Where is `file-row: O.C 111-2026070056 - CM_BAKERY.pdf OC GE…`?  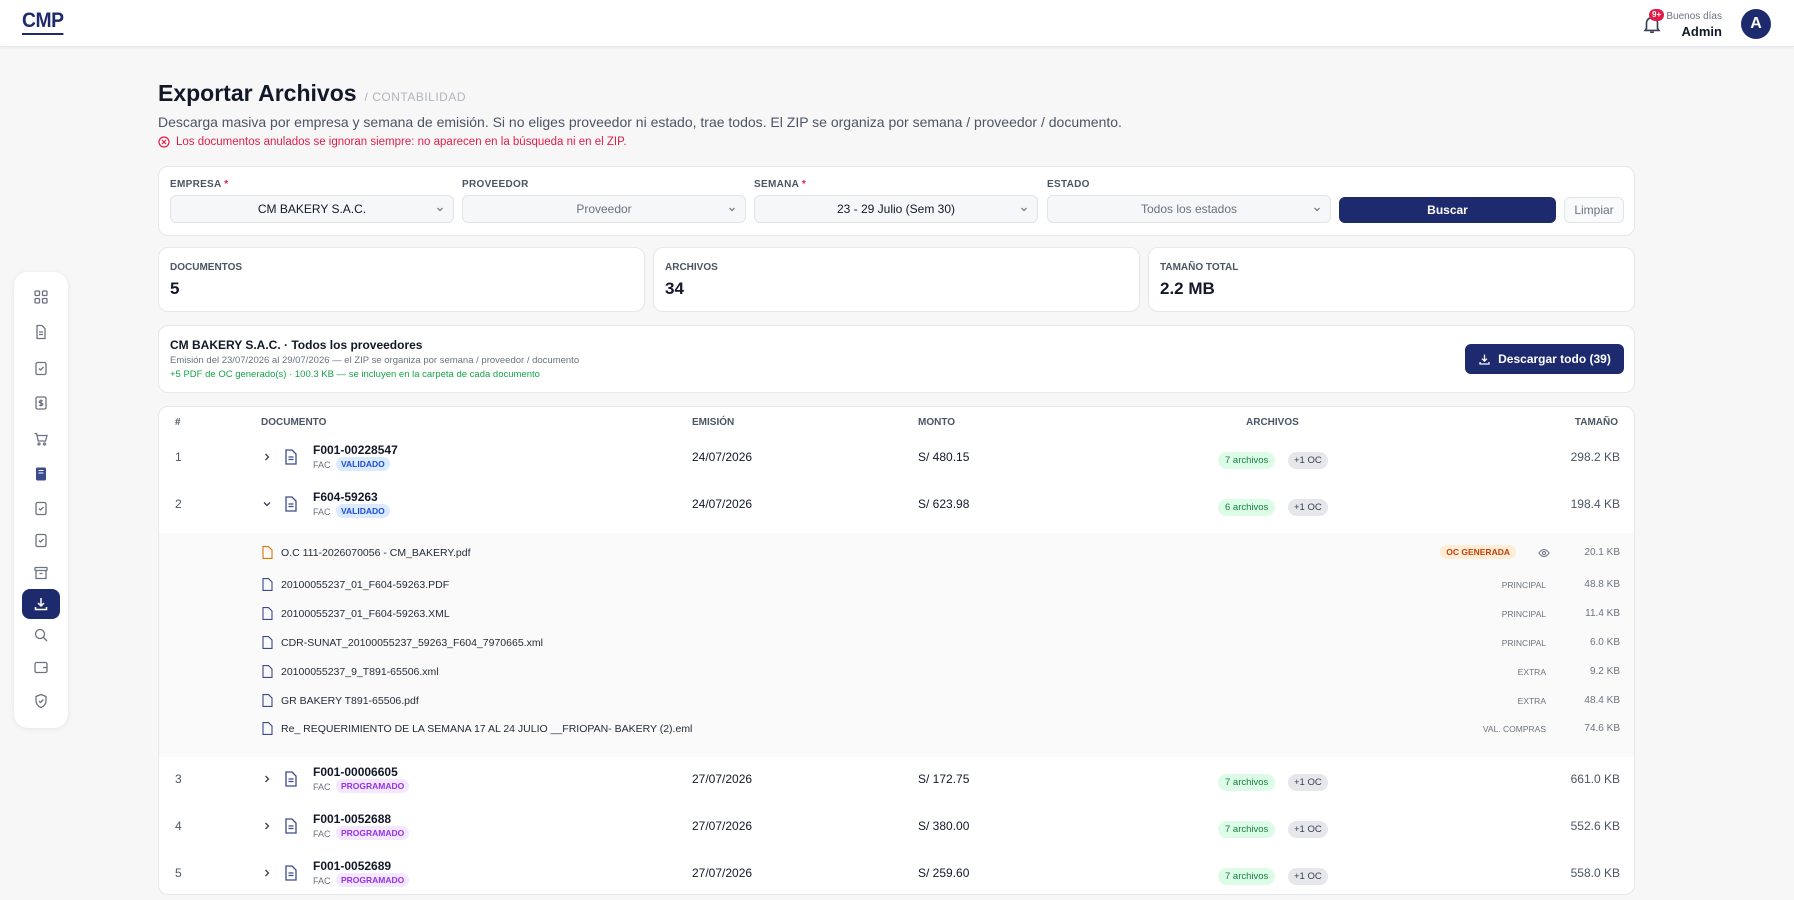
file-row: O.C 111-2026070056 - CM_BAKERY.pdf OC GE… is located at coordinates (896, 553).